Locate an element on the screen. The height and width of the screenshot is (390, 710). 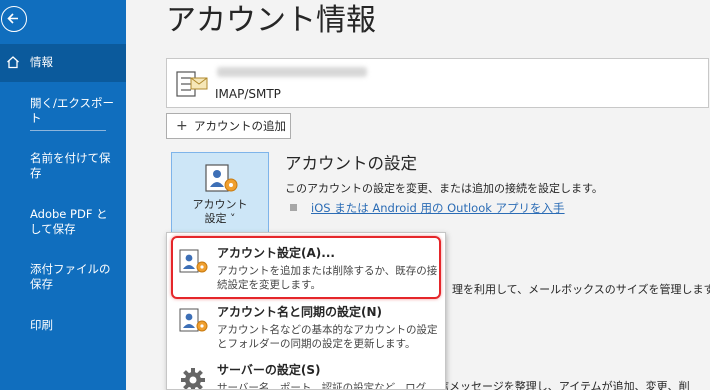
sidebar-item-info: 情報 is located at coordinates (63, 63).